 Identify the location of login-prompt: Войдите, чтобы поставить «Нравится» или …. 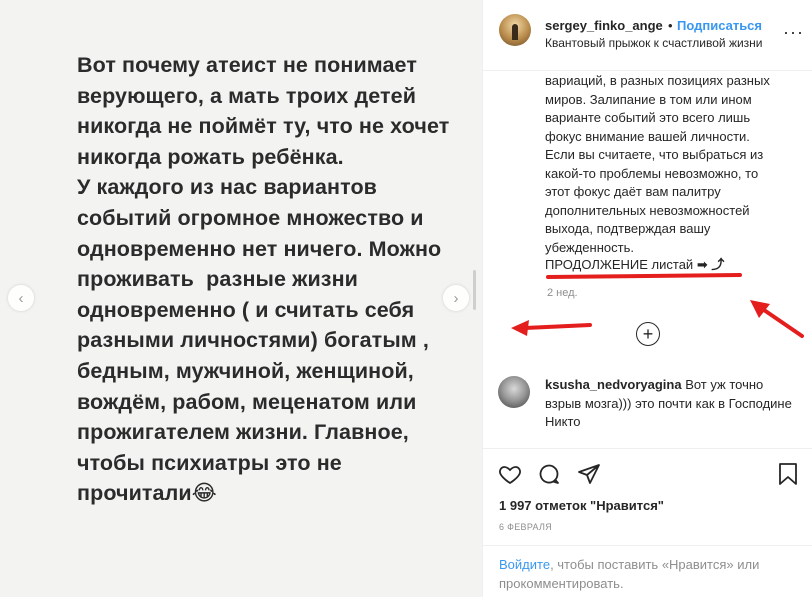
(647, 568).